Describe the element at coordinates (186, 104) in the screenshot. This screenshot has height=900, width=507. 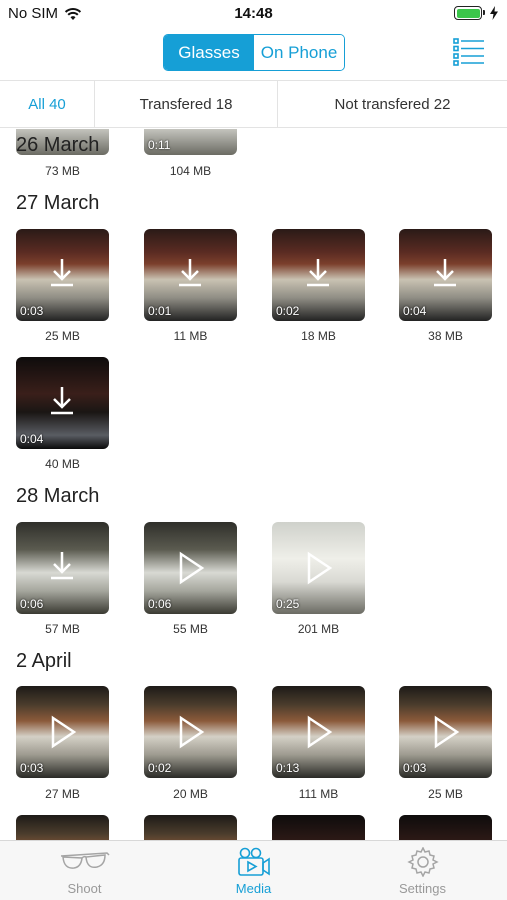
I see `filter-transfered: Transfered 18` at that location.